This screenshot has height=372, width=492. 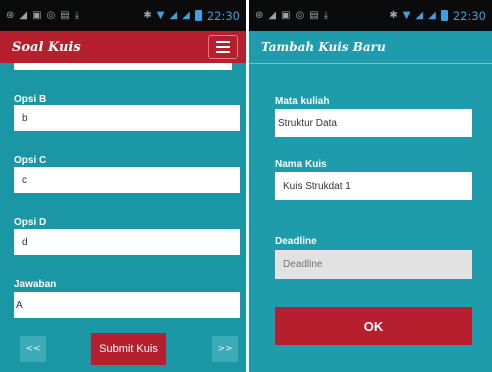 What do you see at coordinates (30, 99) in the screenshot?
I see `opsi-b-label: Opsi B` at bounding box center [30, 99].